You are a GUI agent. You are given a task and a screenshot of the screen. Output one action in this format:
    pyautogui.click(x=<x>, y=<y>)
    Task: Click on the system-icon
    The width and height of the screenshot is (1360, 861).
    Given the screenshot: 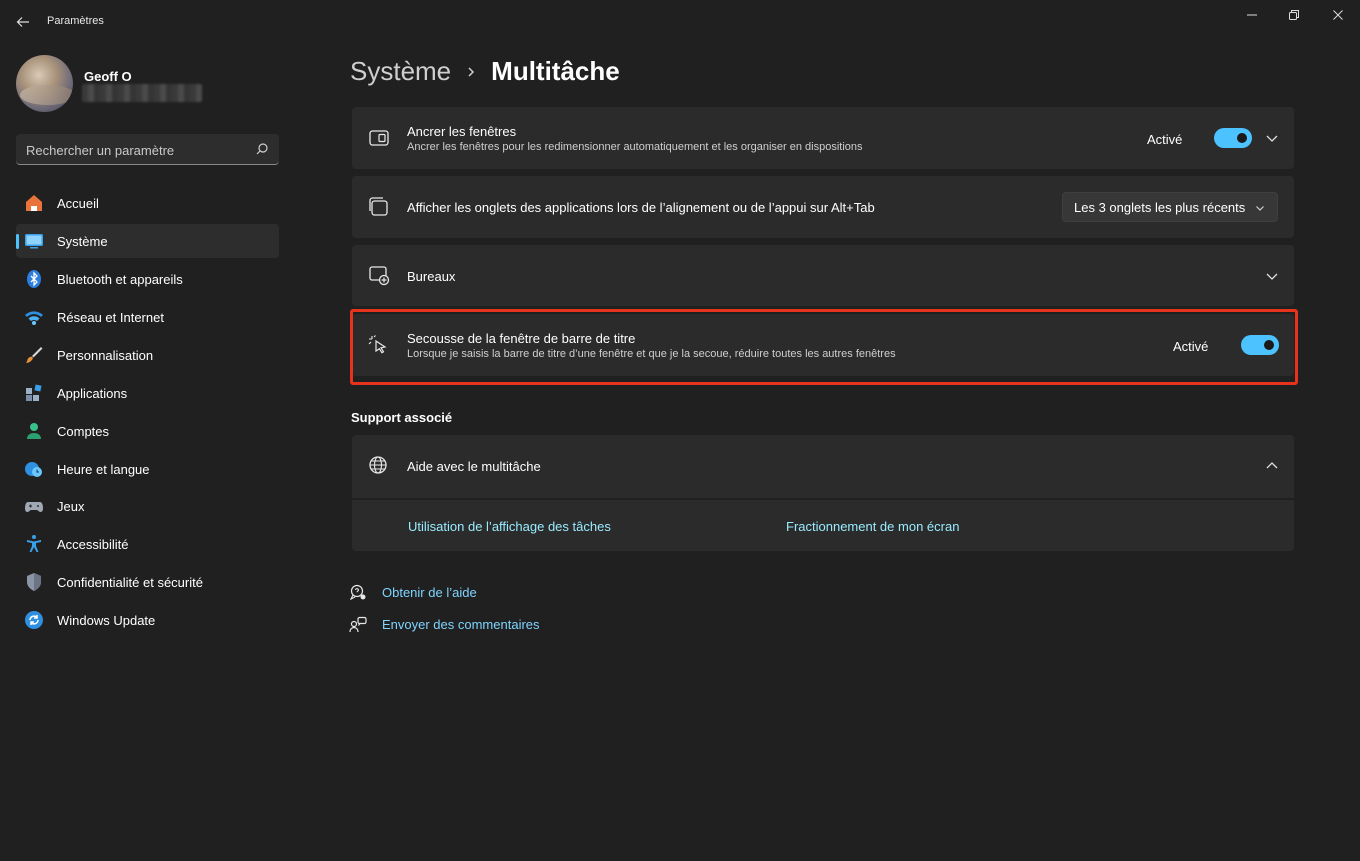 What is the action you would take?
    pyautogui.click(x=34, y=241)
    